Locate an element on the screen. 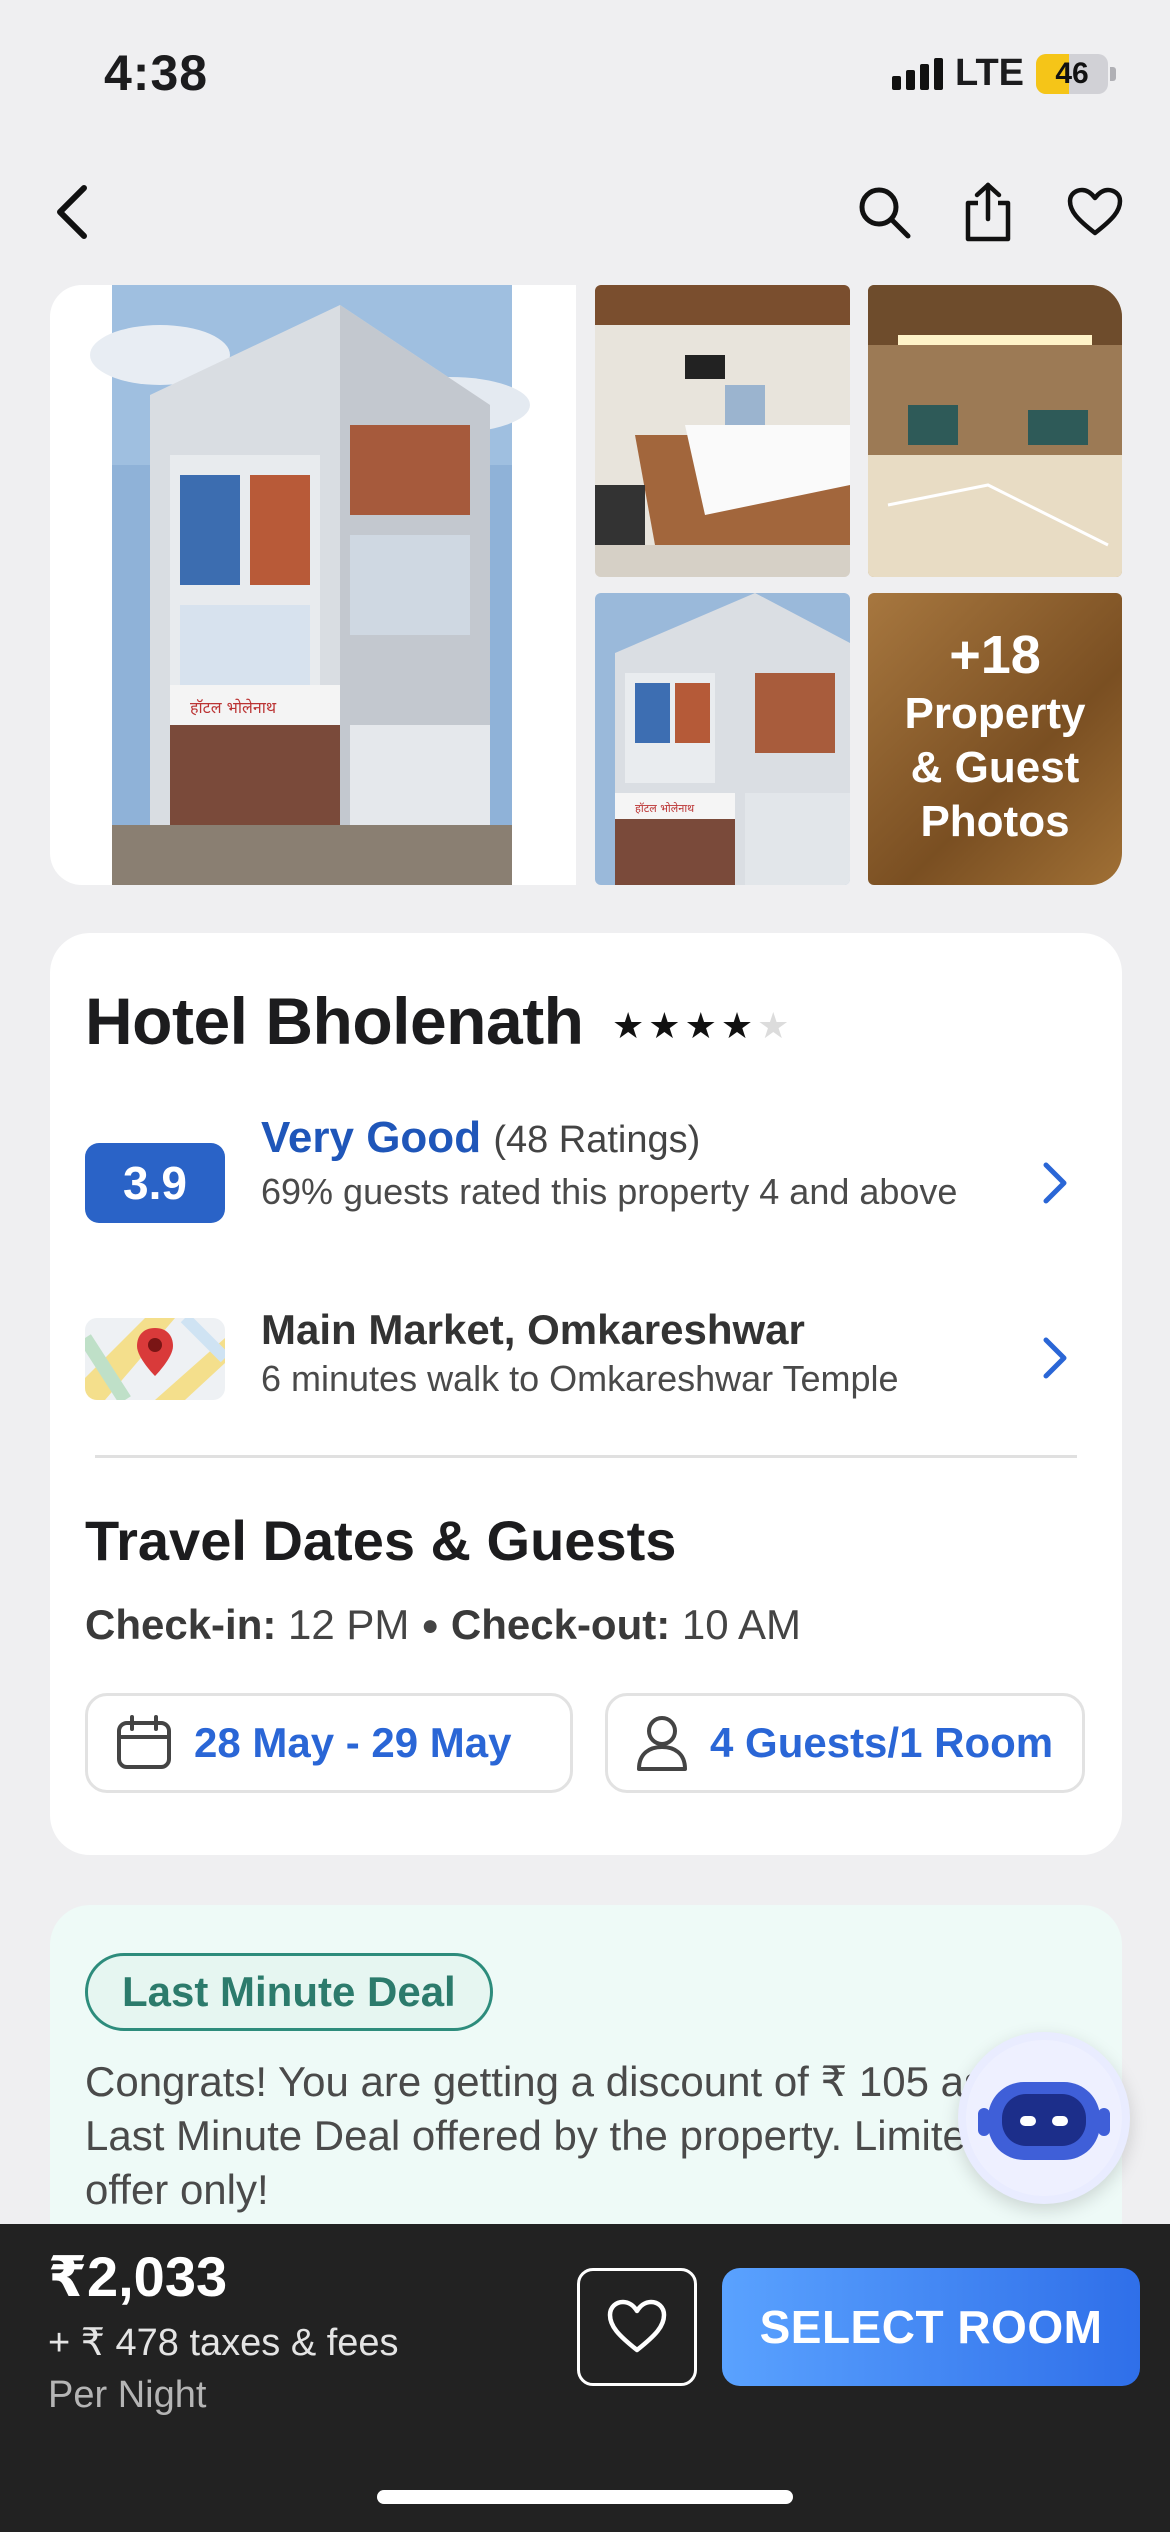 This screenshot has height=2532, width=1170. map-thumbnail is located at coordinates (155, 1359).